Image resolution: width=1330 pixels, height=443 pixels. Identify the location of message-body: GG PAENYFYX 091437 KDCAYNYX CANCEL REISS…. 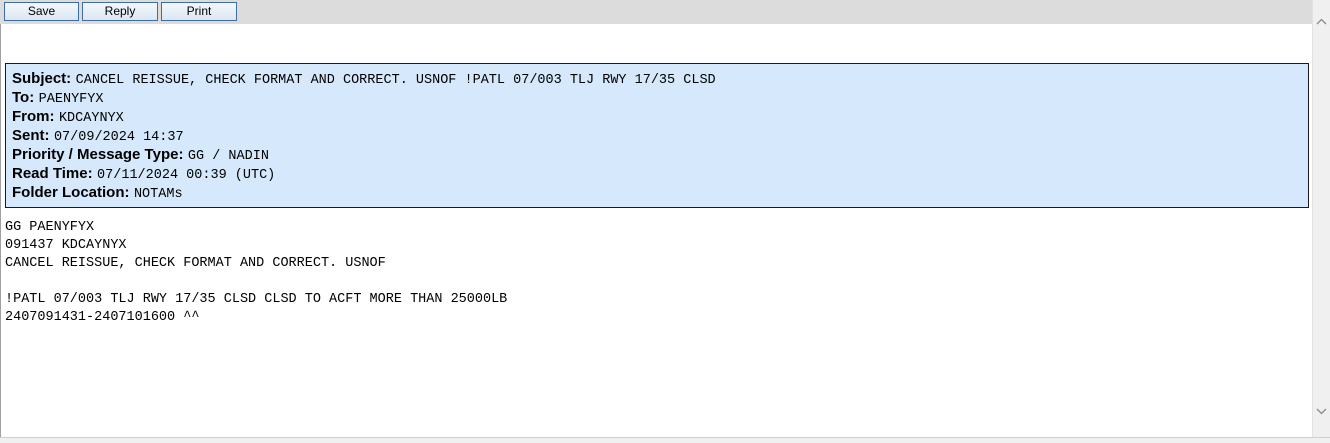
(256, 272).